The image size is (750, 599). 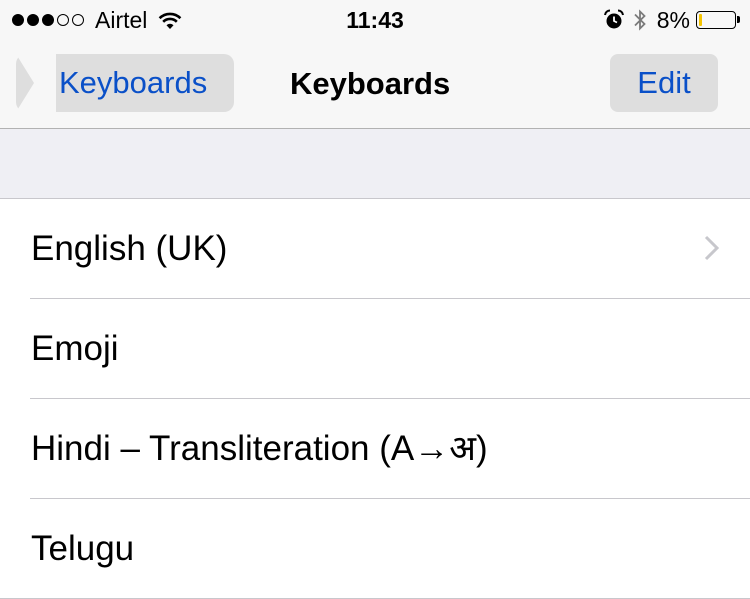 What do you see at coordinates (375, 20) in the screenshot?
I see `status-bar: Airtel 11:43 8%` at bounding box center [375, 20].